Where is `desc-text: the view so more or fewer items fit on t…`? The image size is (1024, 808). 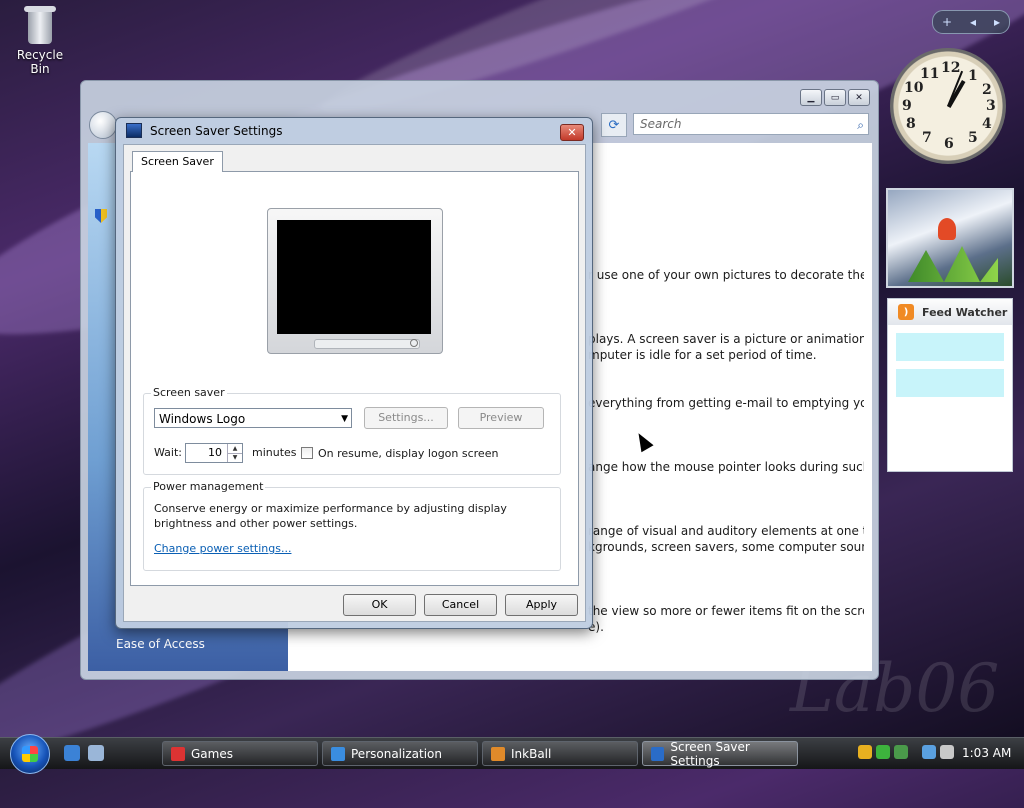 desc-text: the view so more or fewer items fit on t… is located at coordinates (726, 611).